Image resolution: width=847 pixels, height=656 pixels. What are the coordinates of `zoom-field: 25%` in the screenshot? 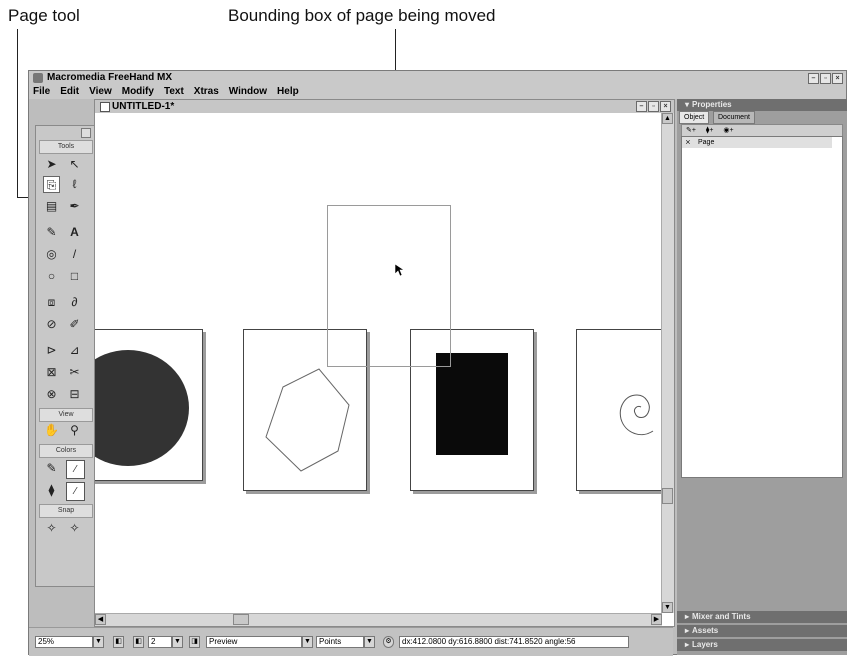 It's located at (64, 642).